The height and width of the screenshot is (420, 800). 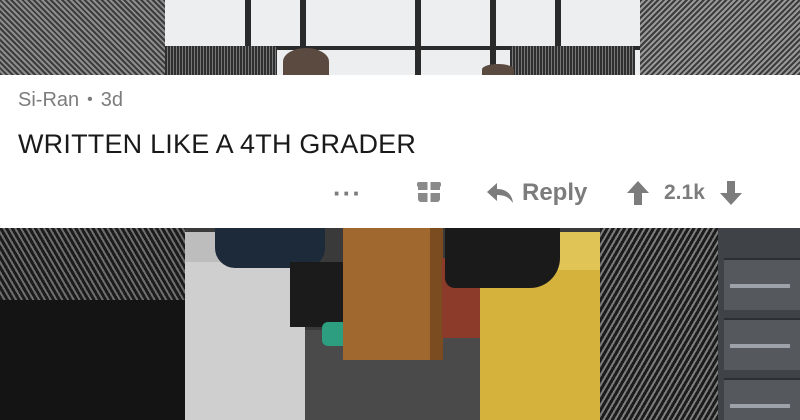 I want to click on reply-label: Reply, so click(x=555, y=192).